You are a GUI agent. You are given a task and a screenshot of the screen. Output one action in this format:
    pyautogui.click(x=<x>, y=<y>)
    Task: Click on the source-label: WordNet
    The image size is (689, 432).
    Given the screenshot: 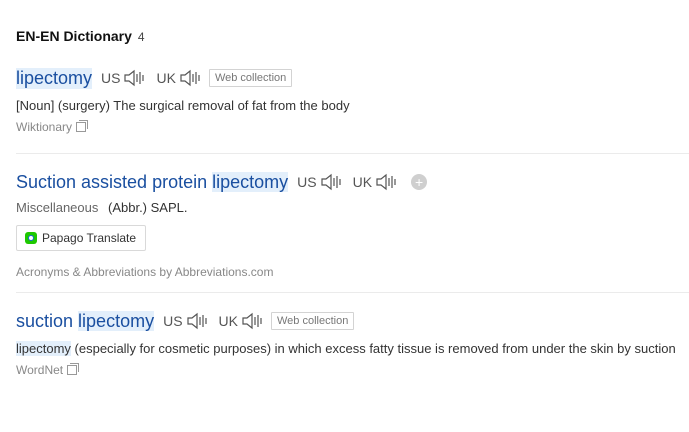 What is the action you would take?
    pyautogui.click(x=39, y=370)
    